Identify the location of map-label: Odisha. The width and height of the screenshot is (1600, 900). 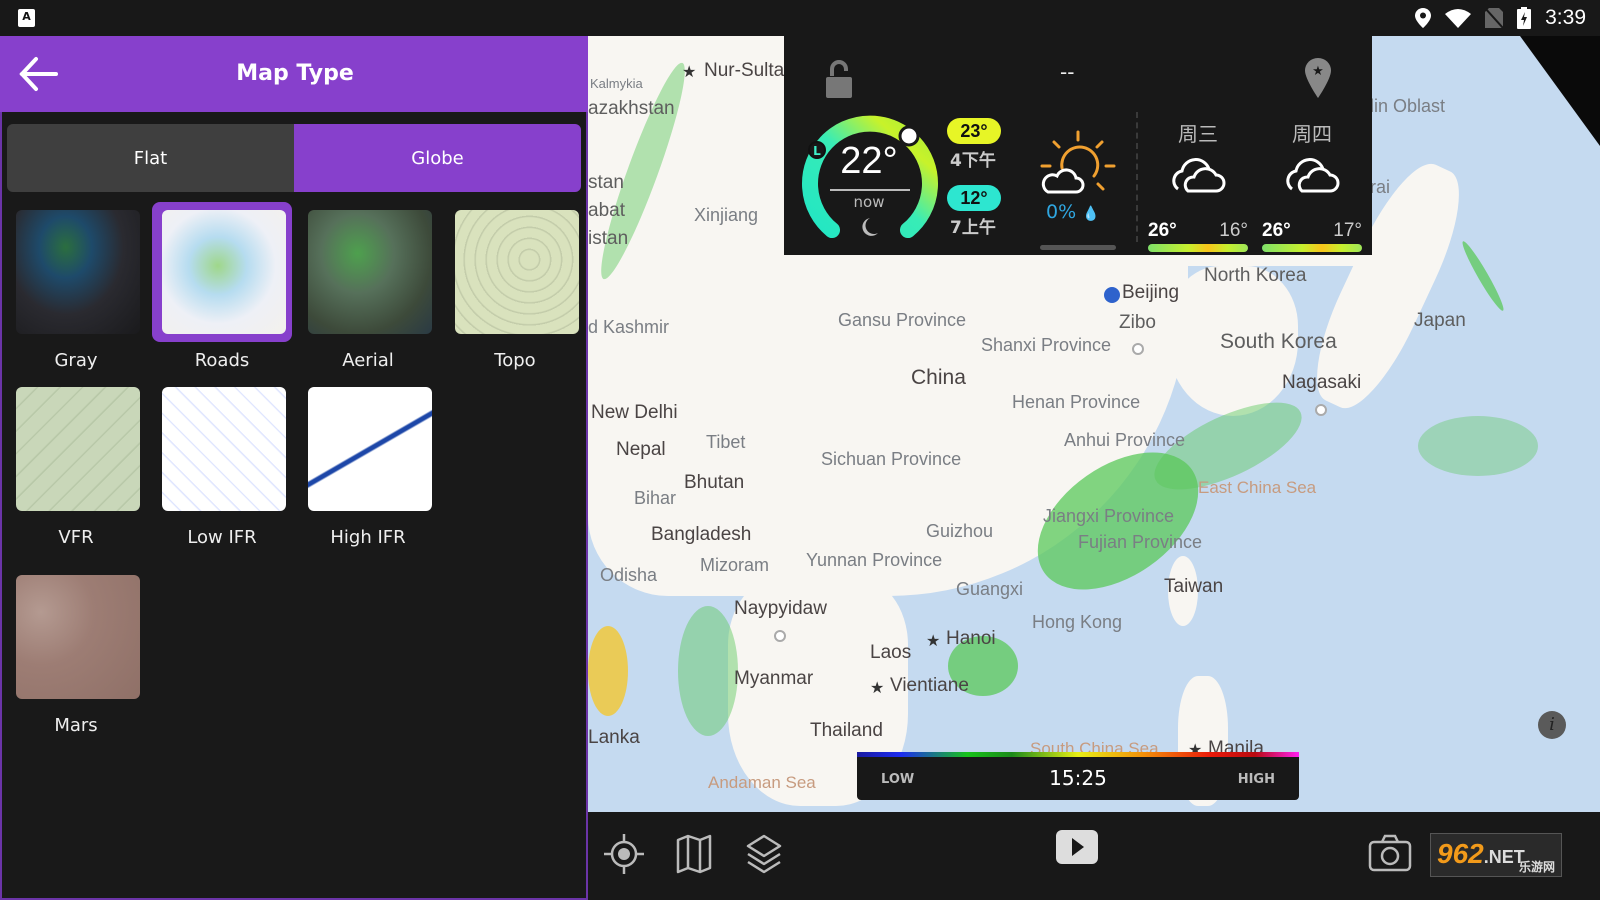
(629, 575).